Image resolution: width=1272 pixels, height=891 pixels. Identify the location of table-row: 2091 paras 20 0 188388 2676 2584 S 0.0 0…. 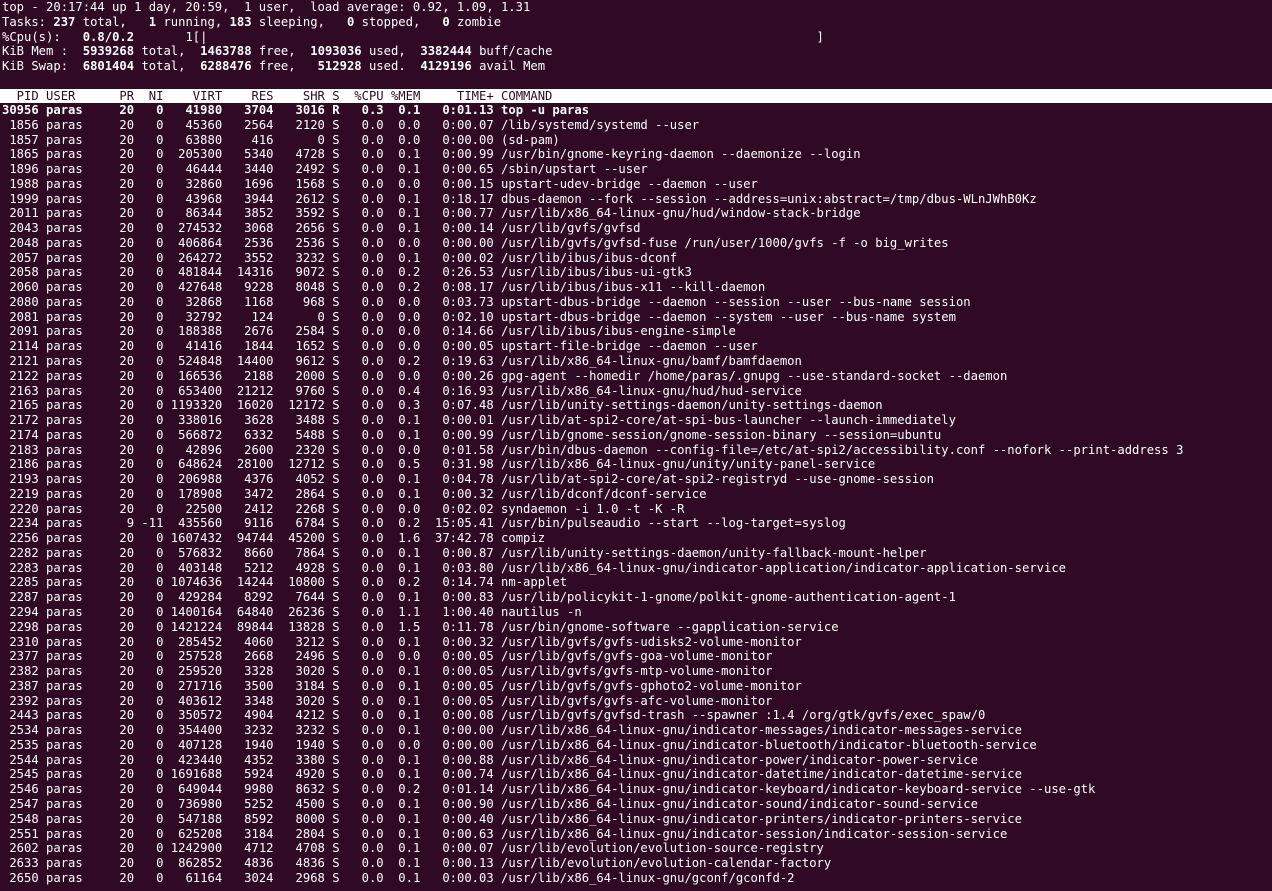
(636, 331).